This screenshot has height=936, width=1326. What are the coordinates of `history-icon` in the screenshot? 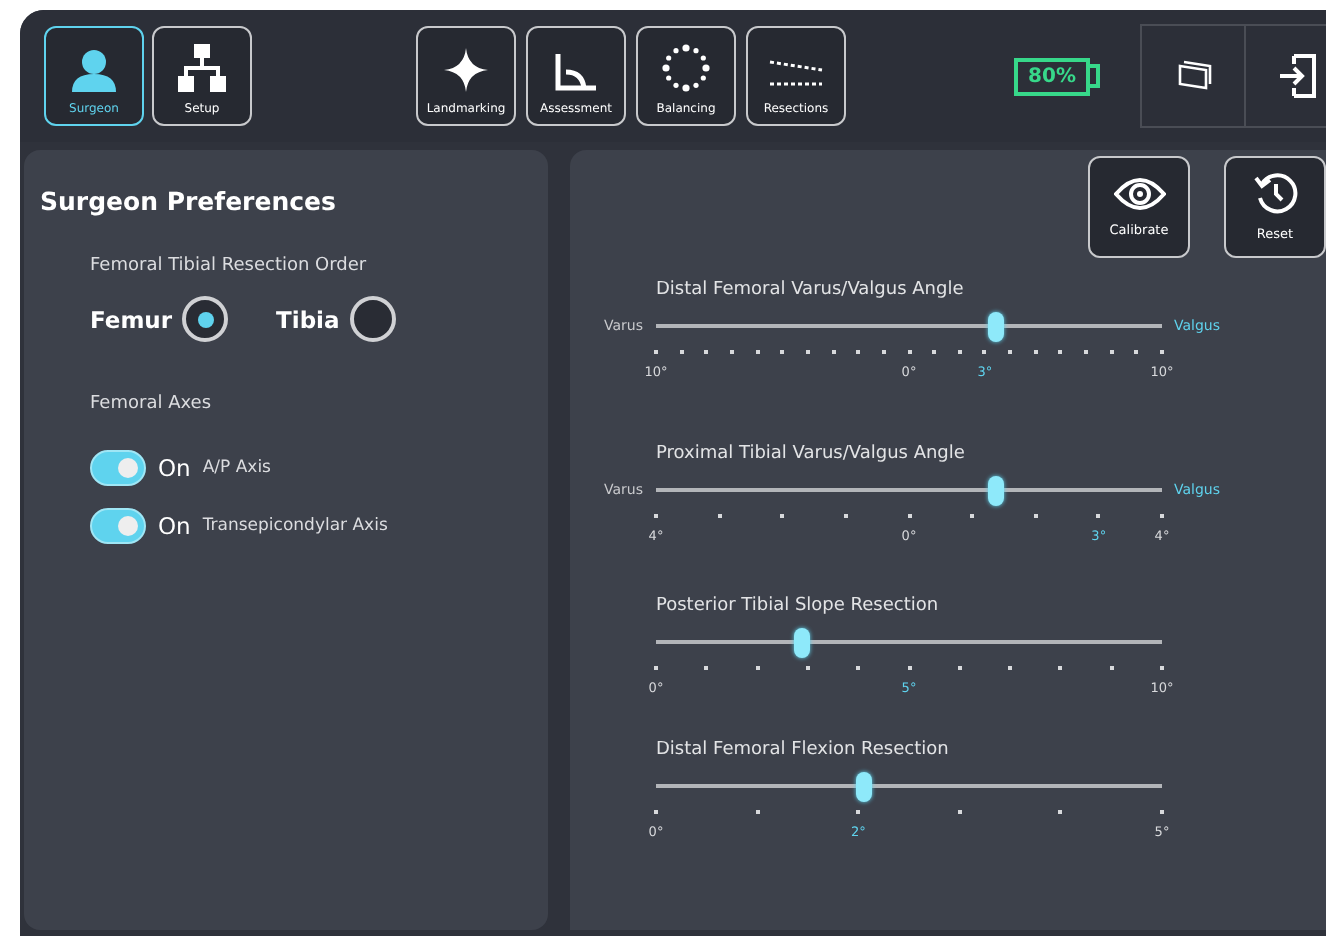 It's located at (1275, 194).